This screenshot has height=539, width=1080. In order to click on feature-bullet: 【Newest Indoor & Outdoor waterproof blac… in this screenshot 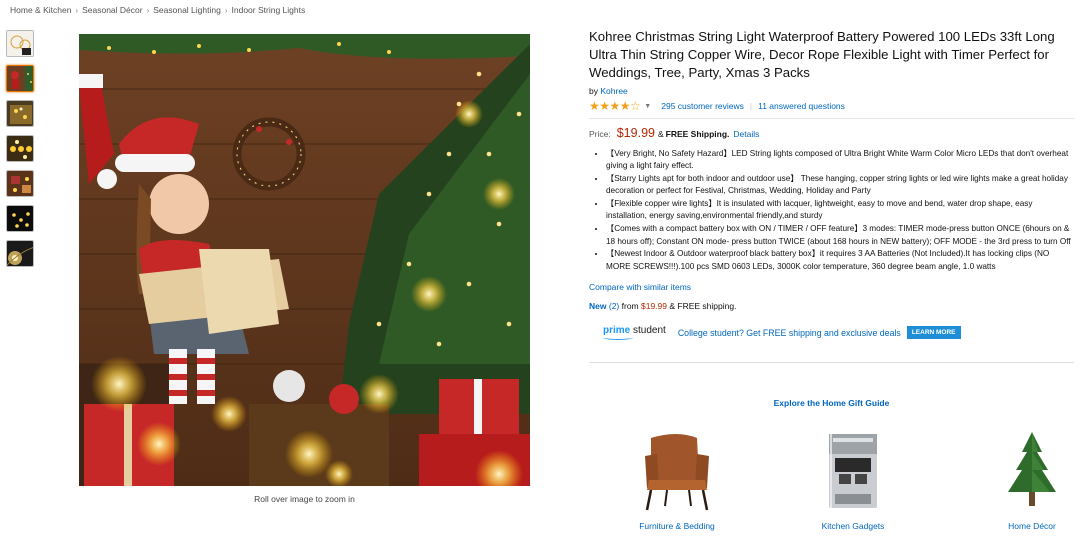, I will do `click(840, 260)`.